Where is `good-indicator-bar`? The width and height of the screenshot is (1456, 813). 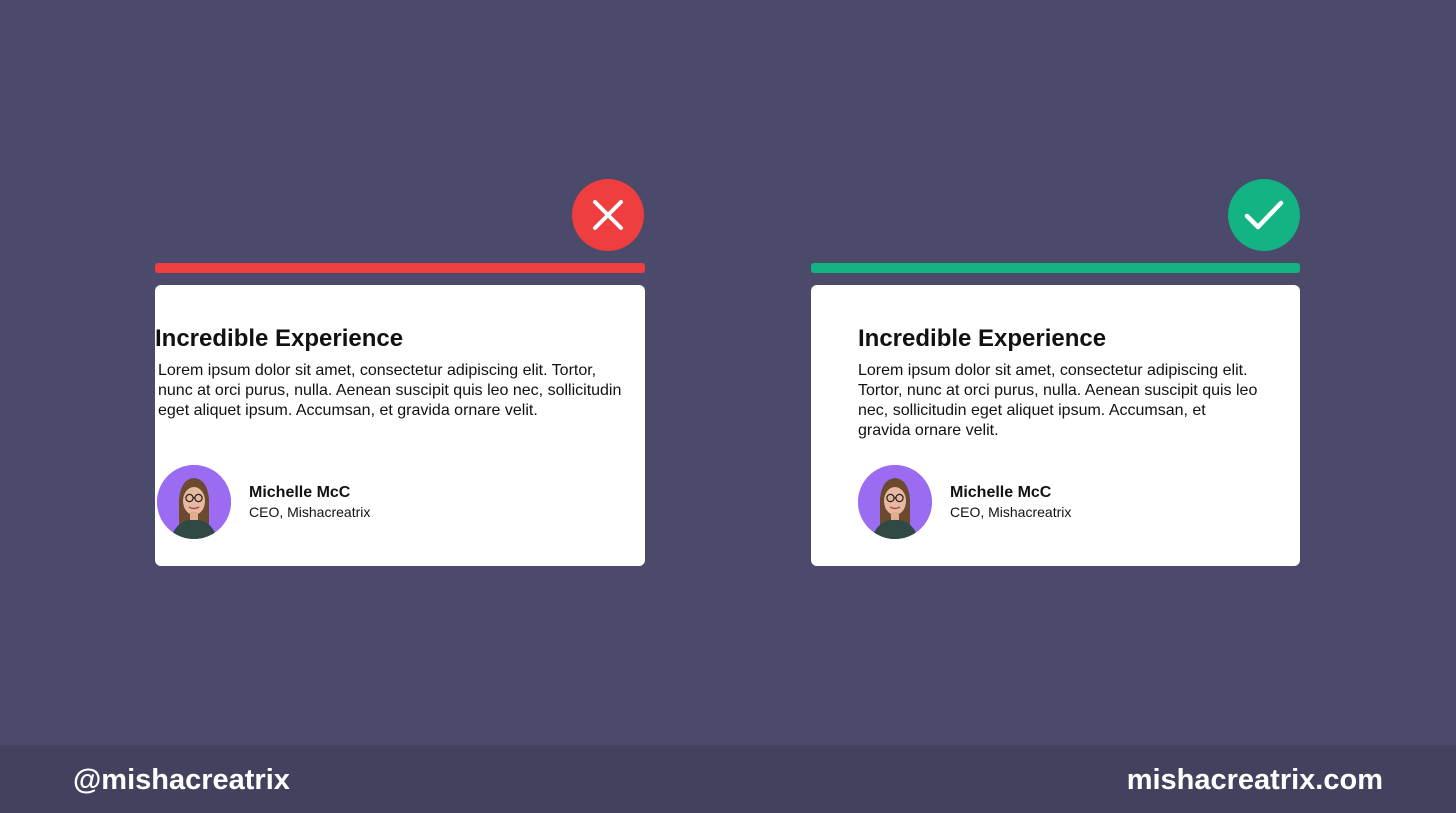 good-indicator-bar is located at coordinates (1055, 268).